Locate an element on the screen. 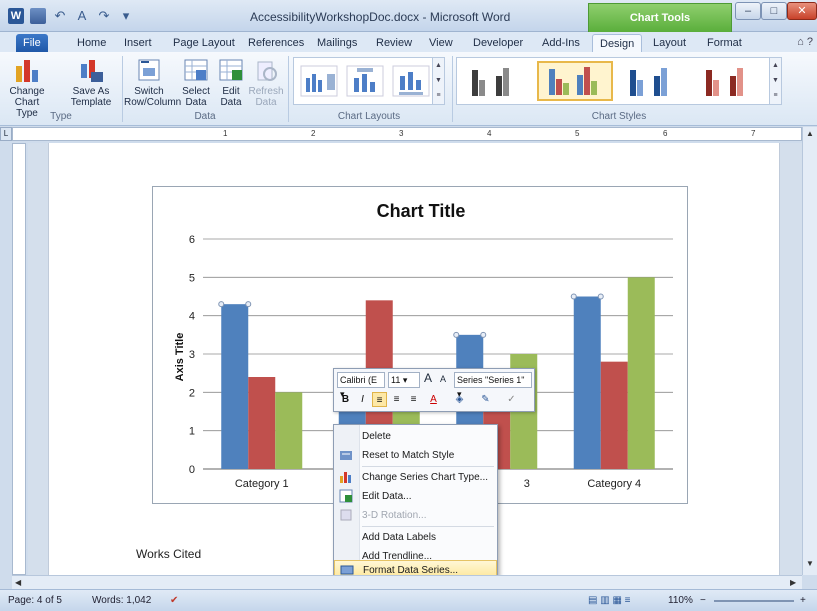  edit-data-button: Edit Data is located at coordinates (231, 82).